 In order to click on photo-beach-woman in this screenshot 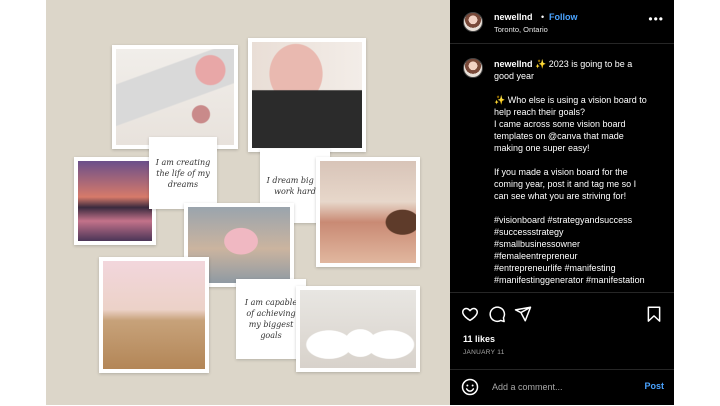, I will do `click(368, 212)`.